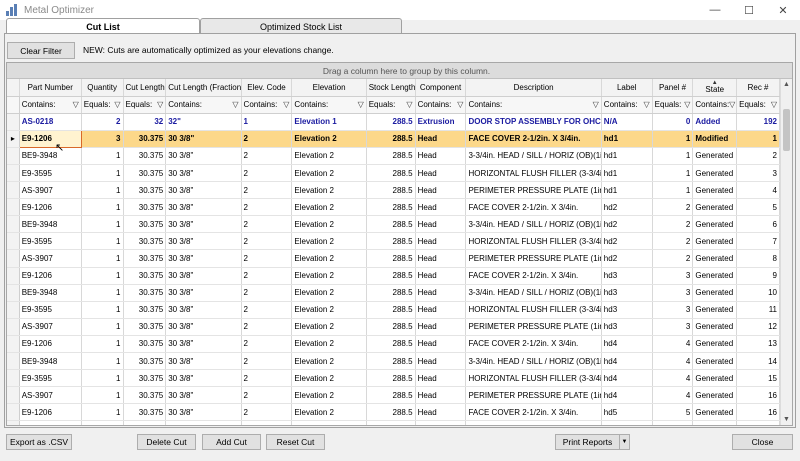  I want to click on table-cell: hd2, so click(627, 224).